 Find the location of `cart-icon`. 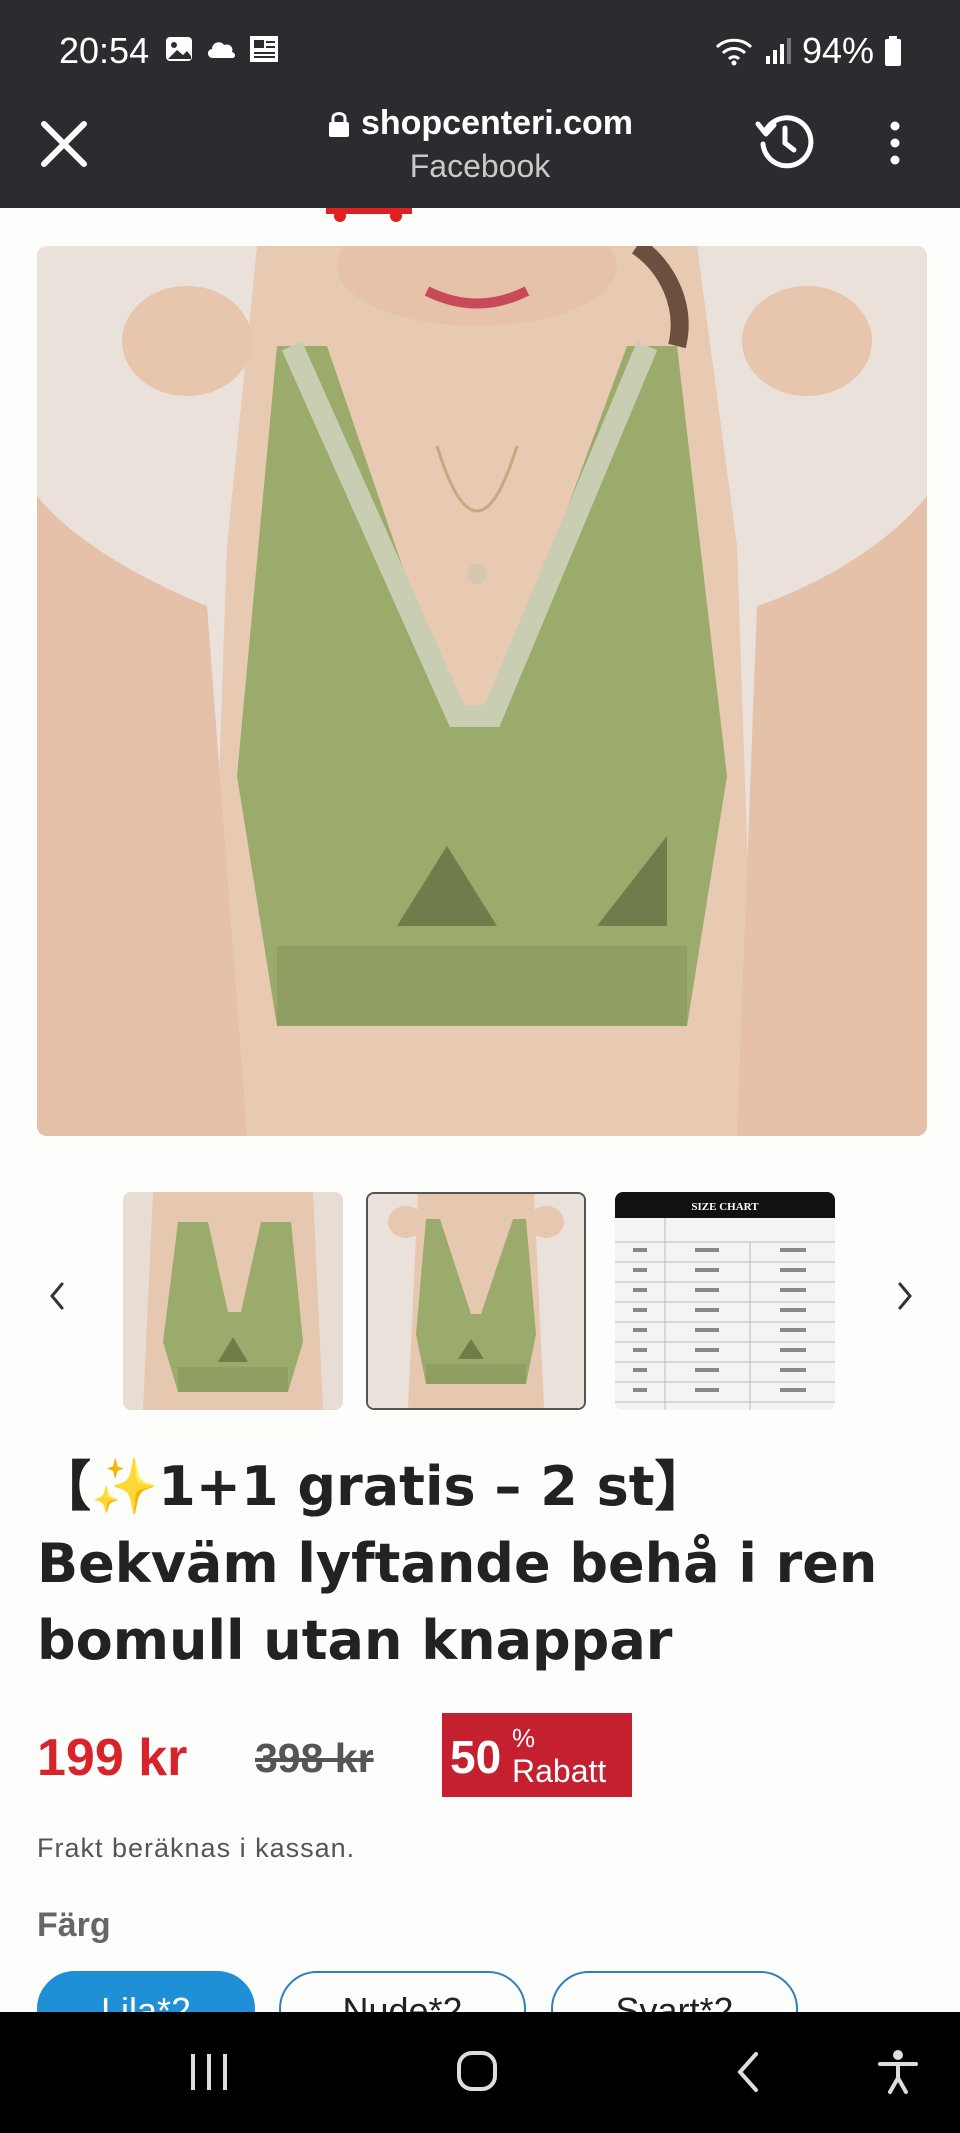

cart-icon is located at coordinates (369, 215).